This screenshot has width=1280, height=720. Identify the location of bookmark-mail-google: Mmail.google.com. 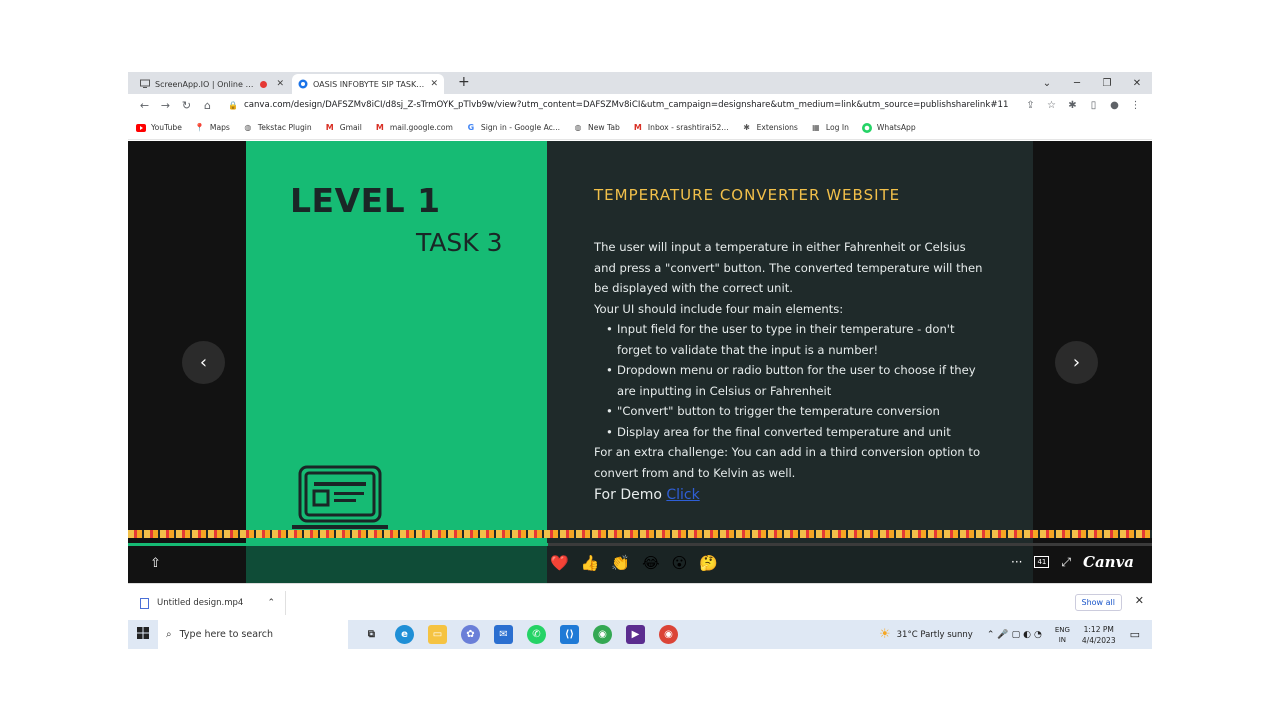
(414, 128).